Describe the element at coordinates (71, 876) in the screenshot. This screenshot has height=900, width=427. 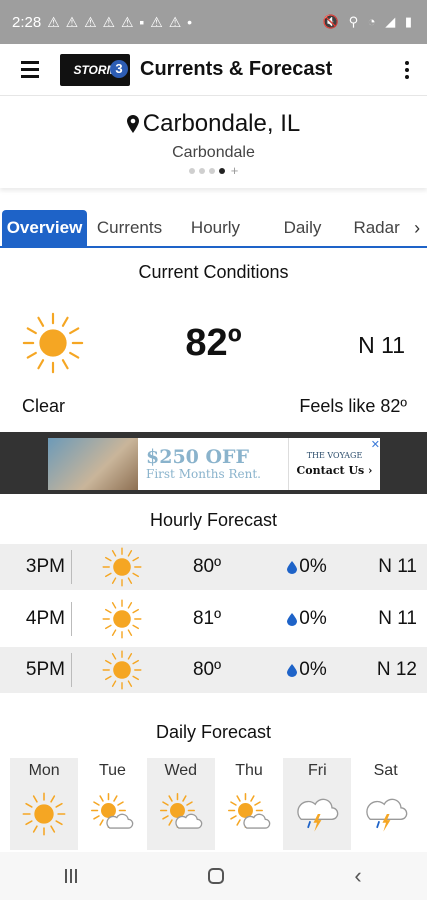
I see `recents-icon` at that location.